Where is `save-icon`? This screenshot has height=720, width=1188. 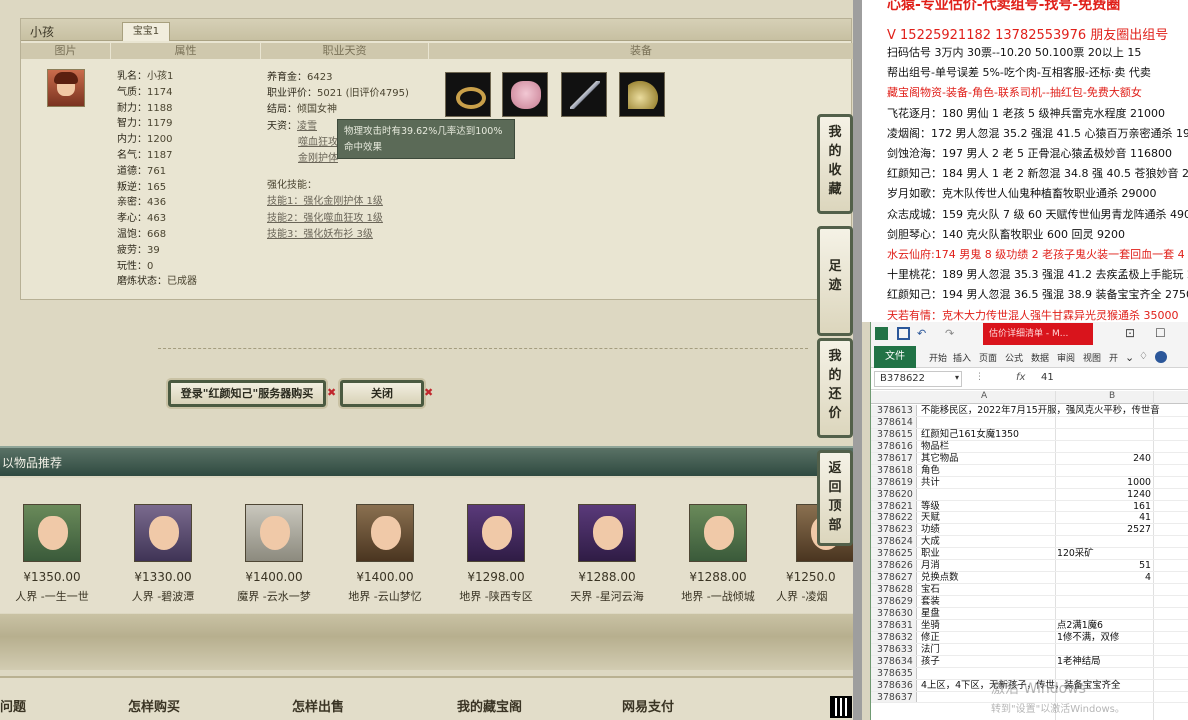 save-icon is located at coordinates (903, 333).